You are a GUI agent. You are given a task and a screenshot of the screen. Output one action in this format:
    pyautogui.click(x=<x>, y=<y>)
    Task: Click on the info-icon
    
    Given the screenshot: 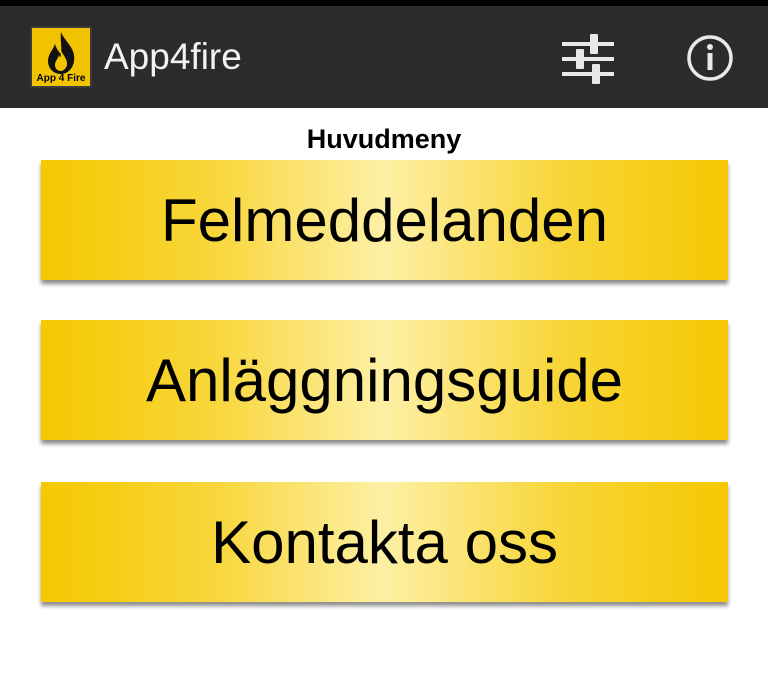 What is the action you would take?
    pyautogui.click(x=710, y=58)
    